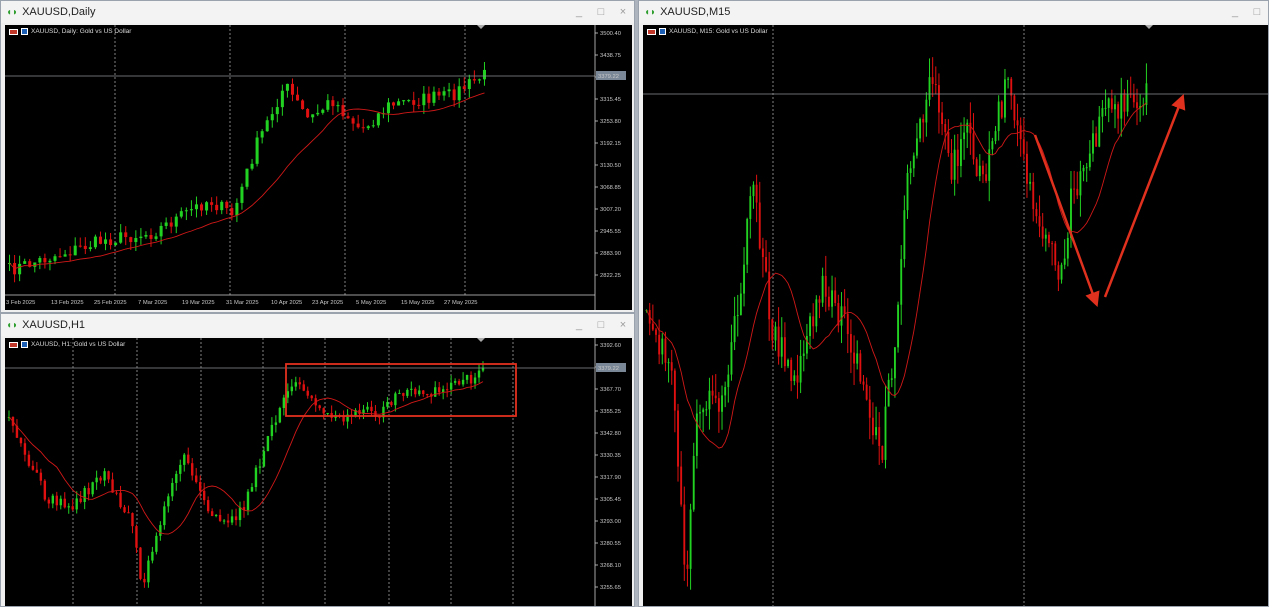  What do you see at coordinates (401, 390) in the screenshot?
I see `consolidation-box-annotation` at bounding box center [401, 390].